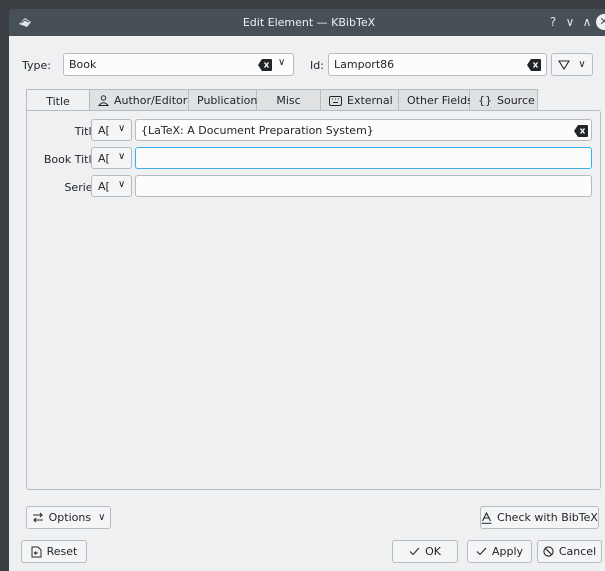 The height and width of the screenshot is (571, 605). I want to click on check-label: Check with BibTeX, so click(547, 517).